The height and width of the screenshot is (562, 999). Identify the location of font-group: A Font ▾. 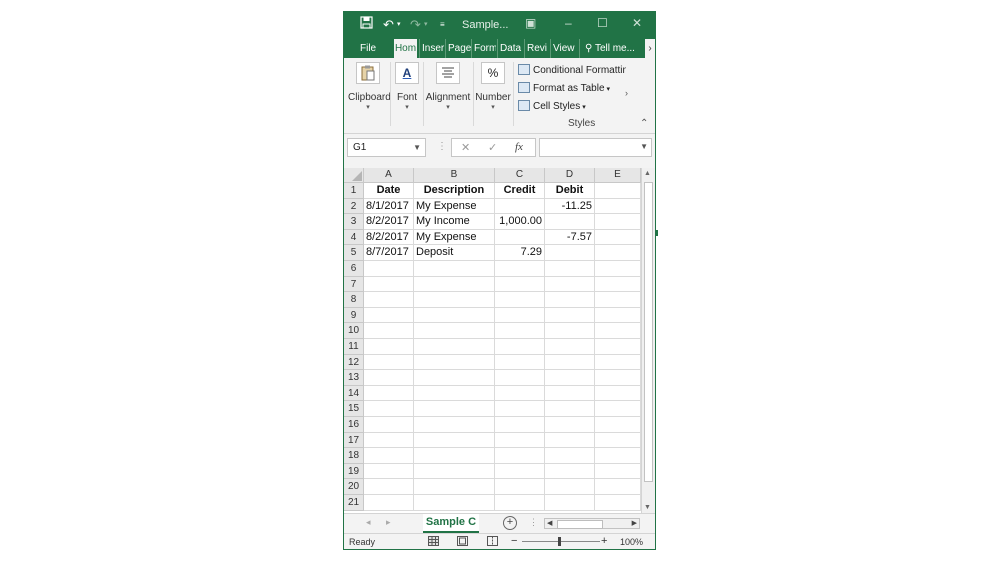
(407, 86).